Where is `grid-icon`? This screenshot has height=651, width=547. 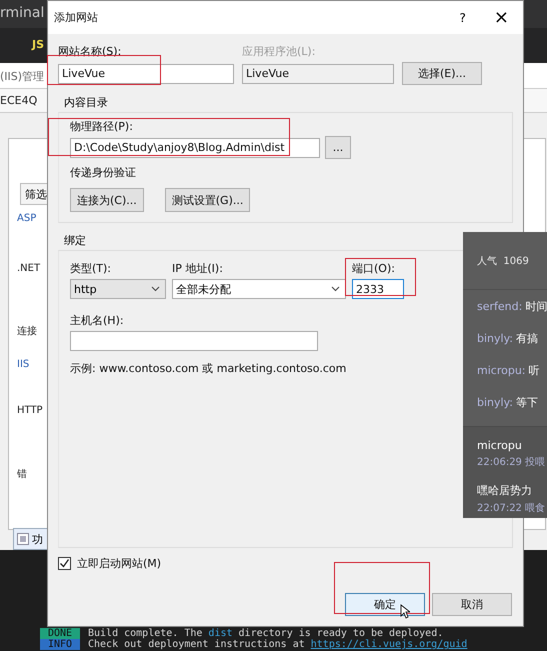
grid-icon is located at coordinates (23, 539).